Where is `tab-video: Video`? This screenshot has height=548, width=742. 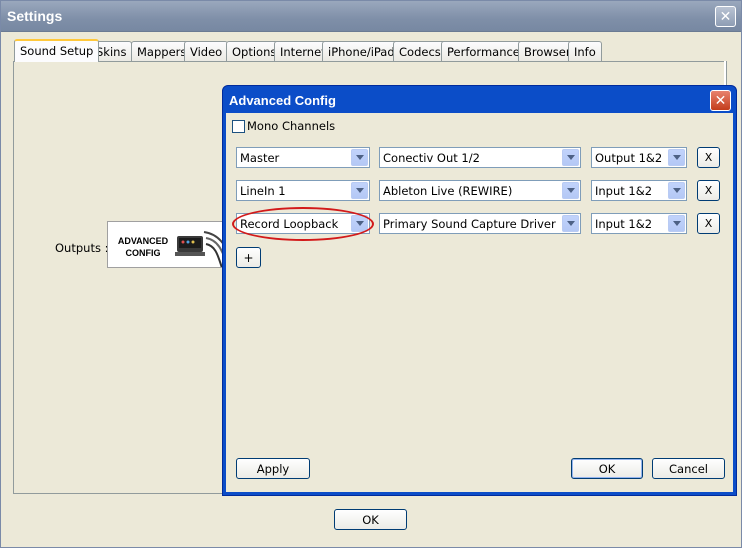 tab-video: Video is located at coordinates (206, 51).